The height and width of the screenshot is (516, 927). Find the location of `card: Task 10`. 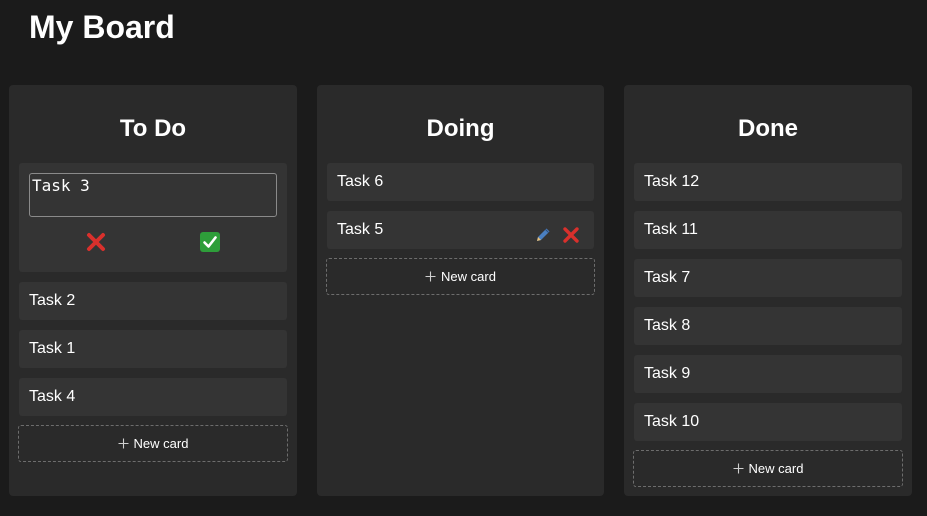

card: Task 10 is located at coordinates (768, 422).